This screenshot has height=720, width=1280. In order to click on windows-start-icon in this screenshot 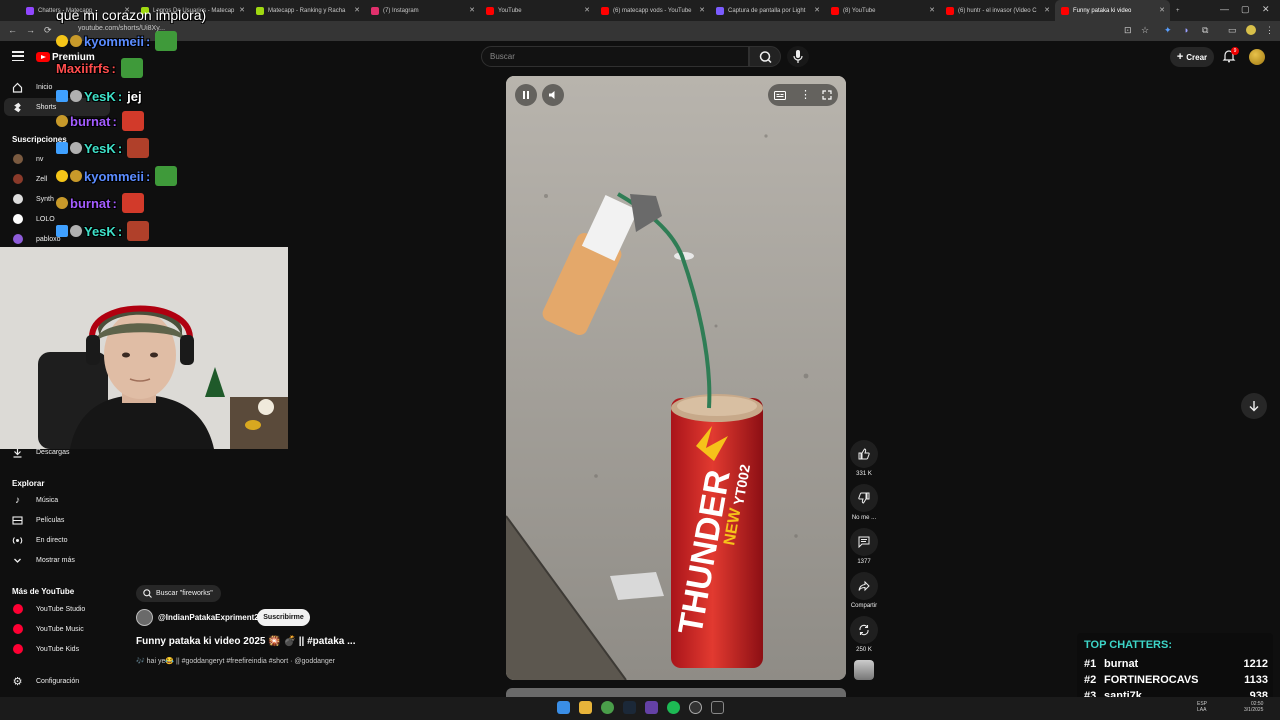, I will do `click(563, 707)`.